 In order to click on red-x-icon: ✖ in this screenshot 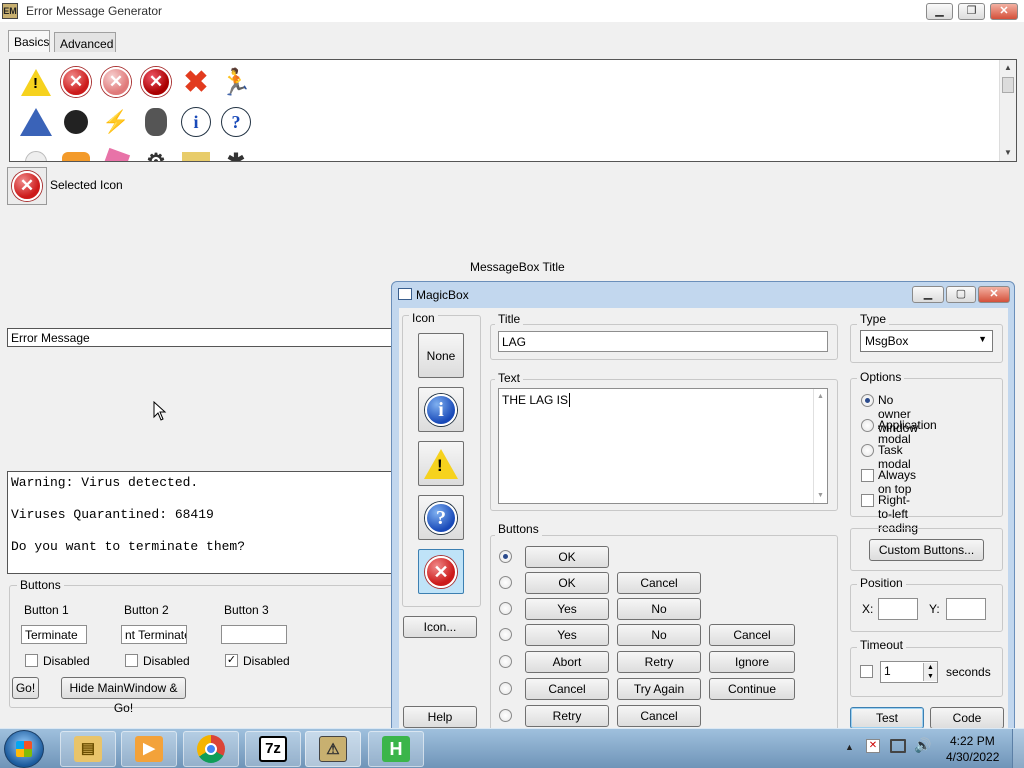, I will do `click(196, 82)`.